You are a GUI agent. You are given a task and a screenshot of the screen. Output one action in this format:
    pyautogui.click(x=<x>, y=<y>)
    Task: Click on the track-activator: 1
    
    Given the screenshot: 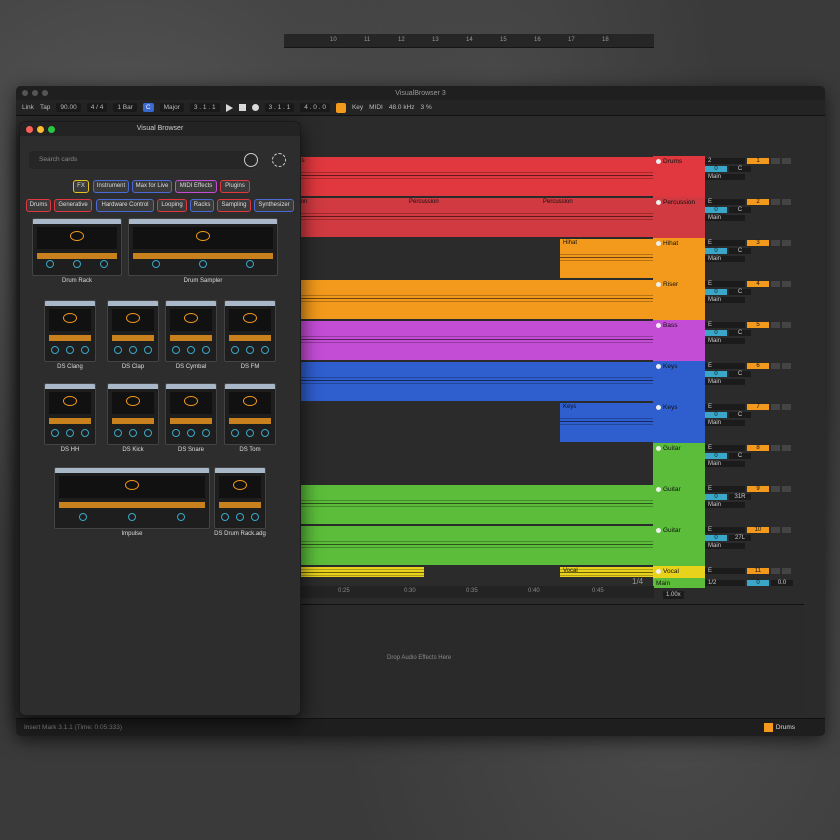 What is the action you would take?
    pyautogui.click(x=758, y=161)
    